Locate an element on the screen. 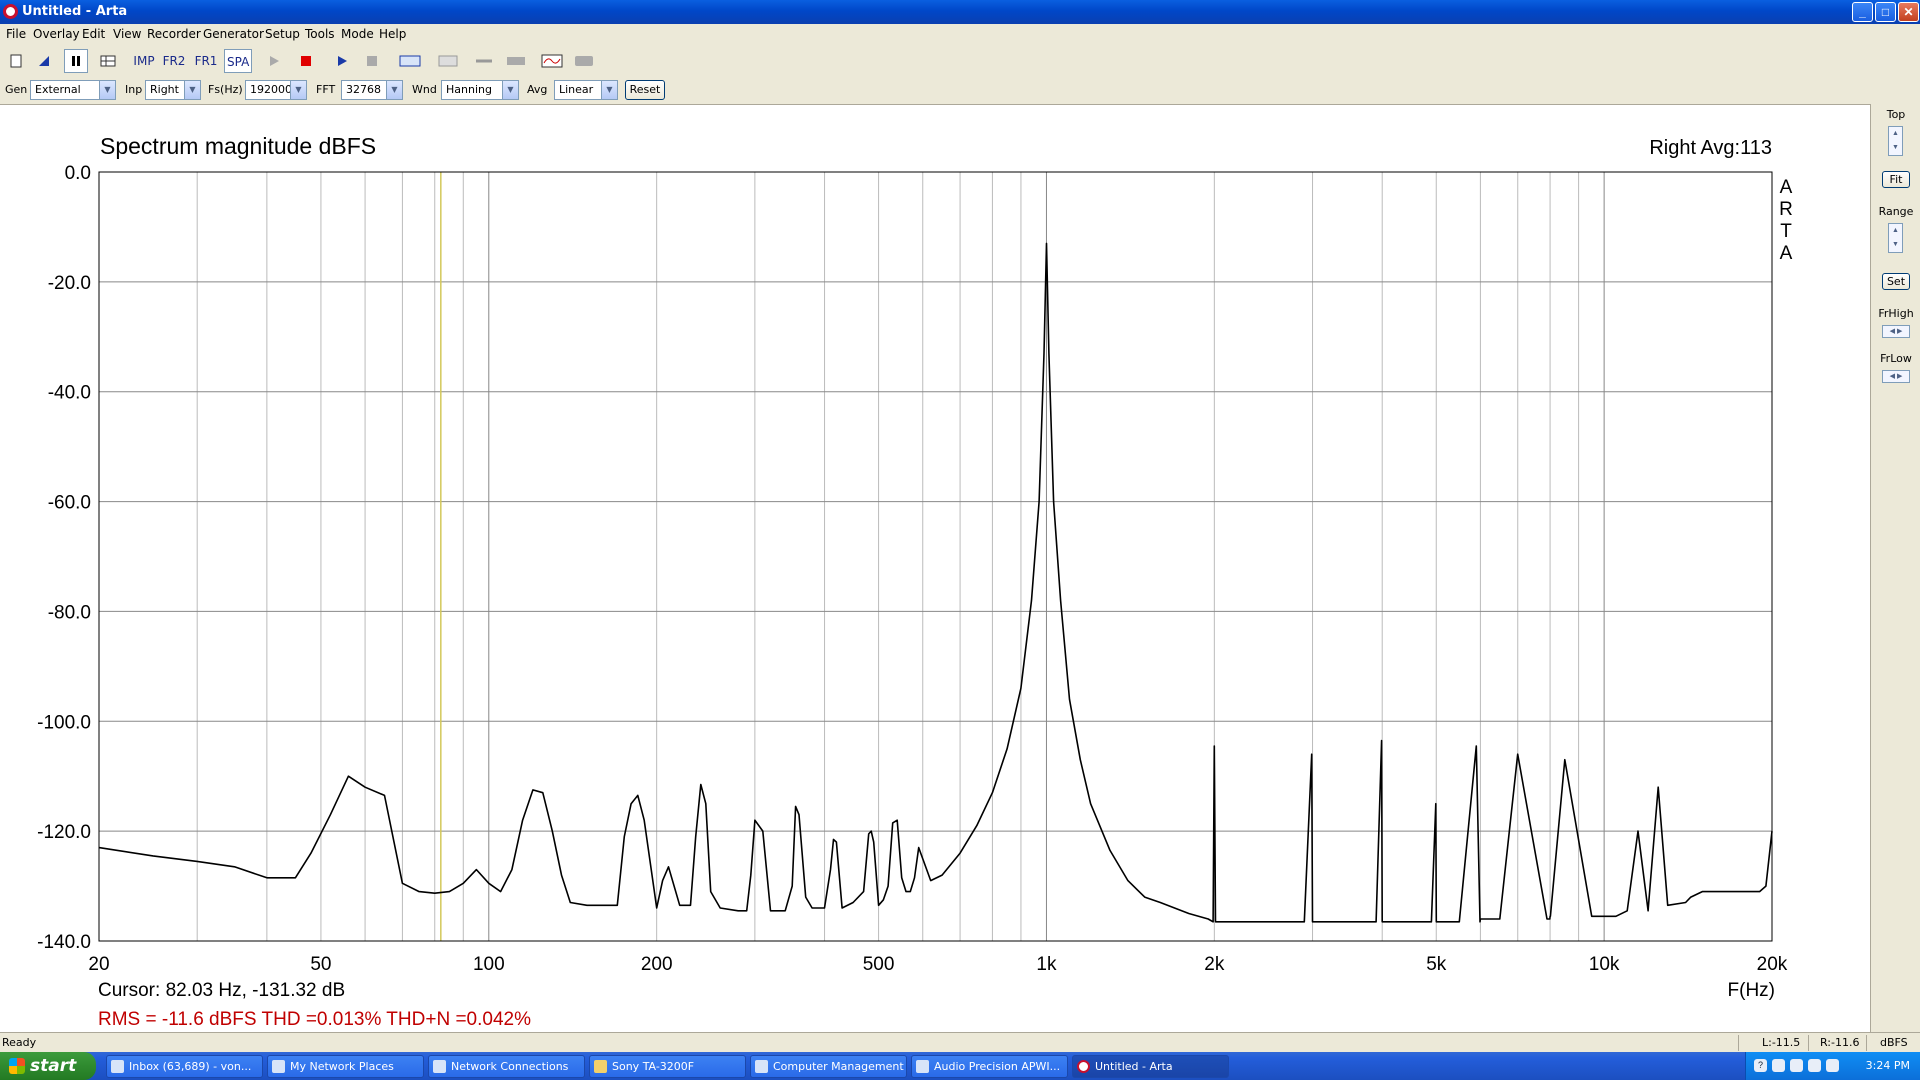 Image resolution: width=1920 pixels, height=1080 pixels. x-tick-label: 10k is located at coordinates (1604, 964).